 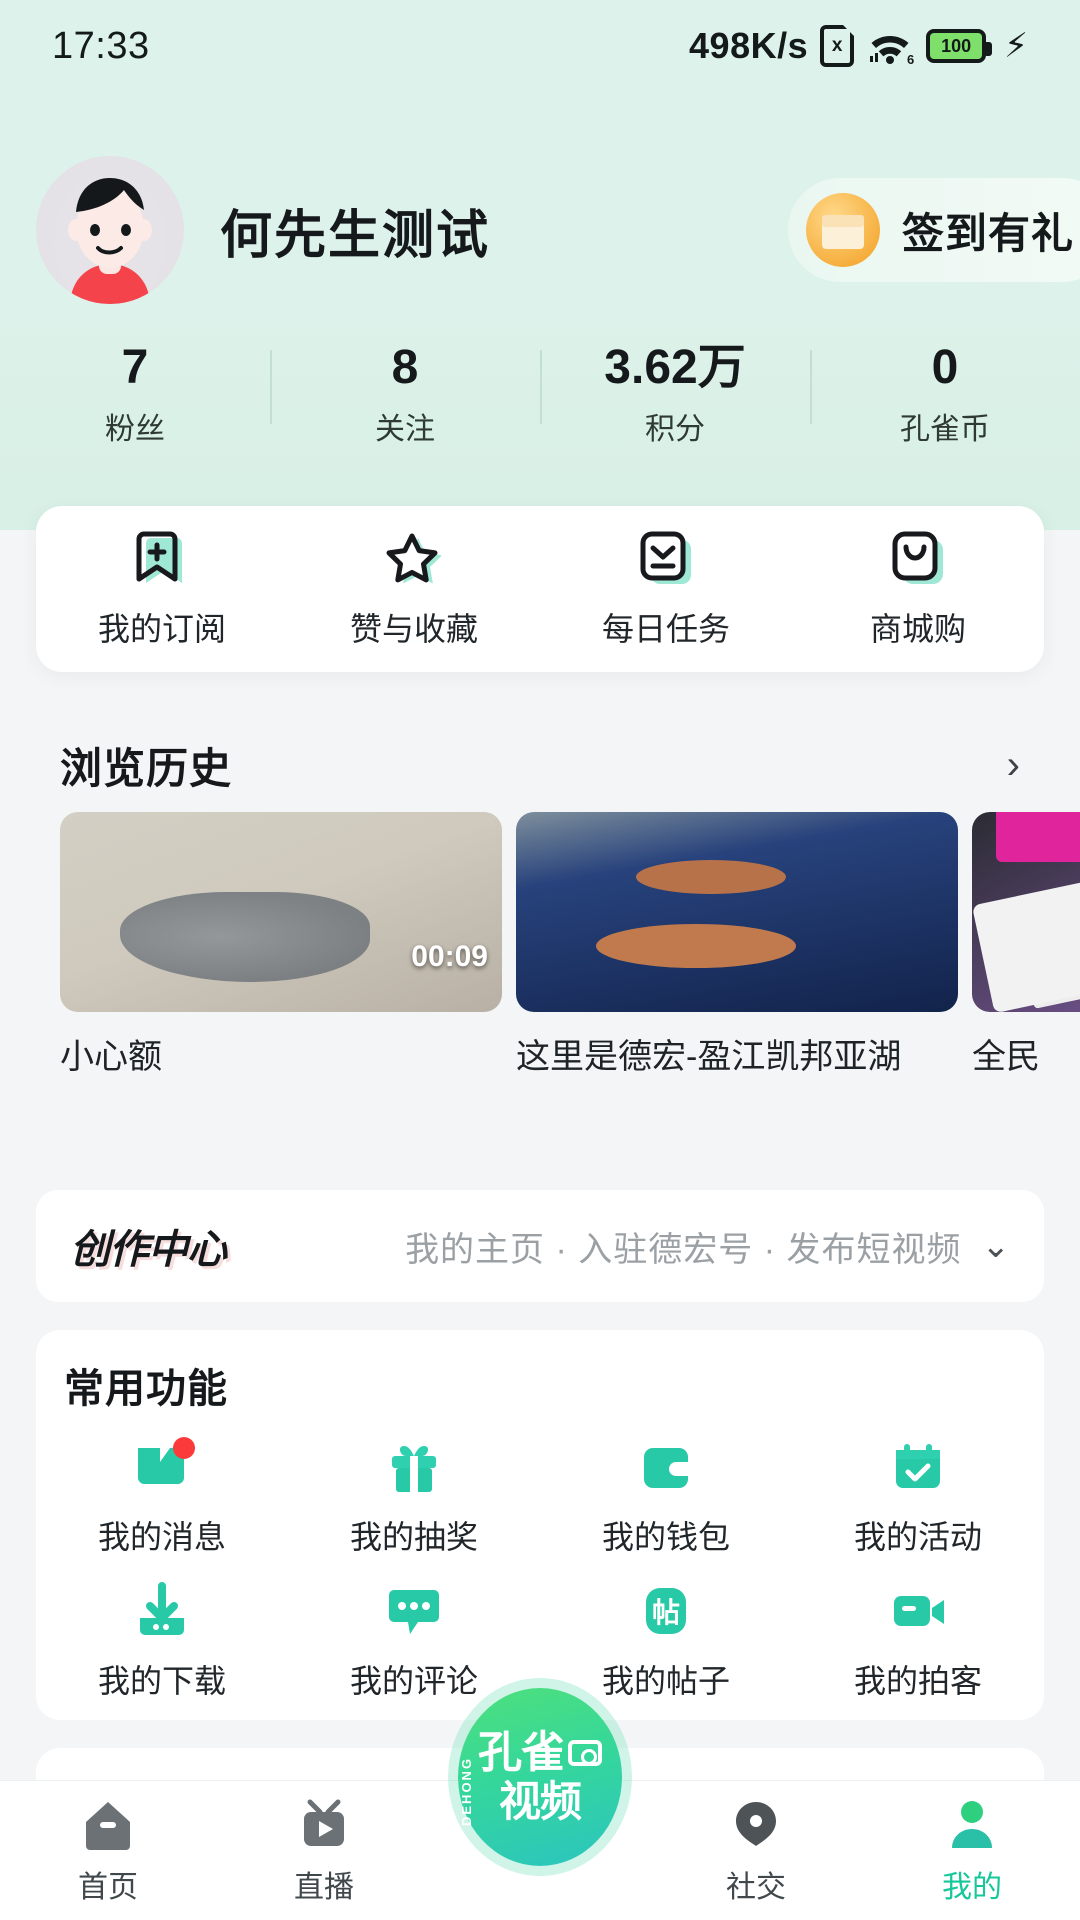 I want to click on function-label: 我的帖子, so click(x=665, y=1681).